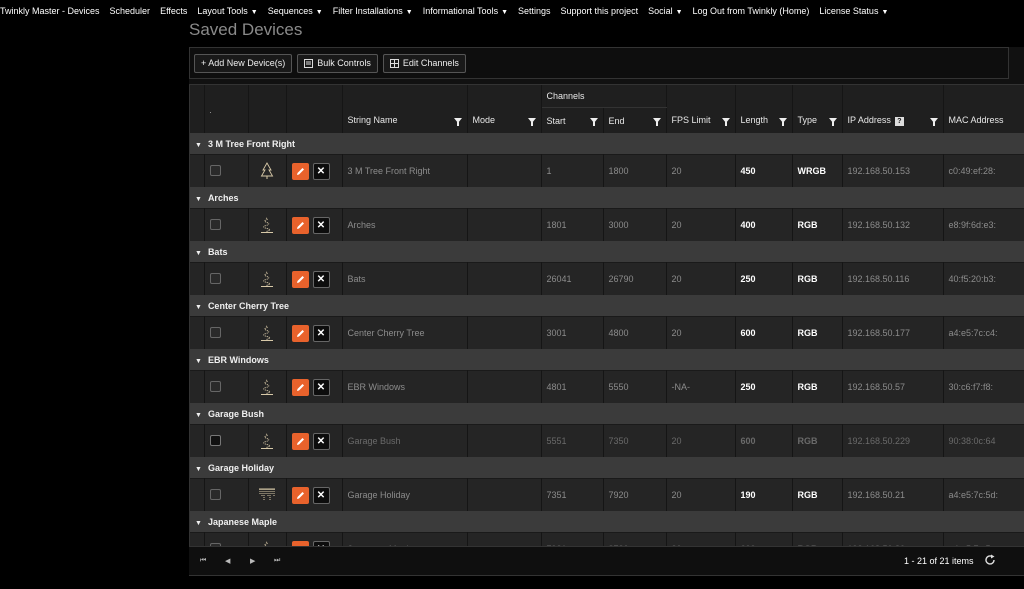 This screenshot has height=589, width=1024. Describe the element at coordinates (504, 120) in the screenshot. I see `mode-header: Mode` at that location.